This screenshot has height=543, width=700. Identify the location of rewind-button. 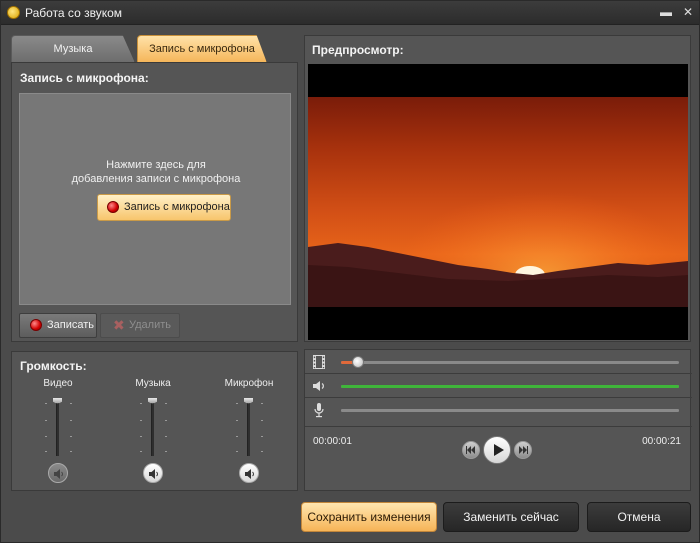
(471, 450).